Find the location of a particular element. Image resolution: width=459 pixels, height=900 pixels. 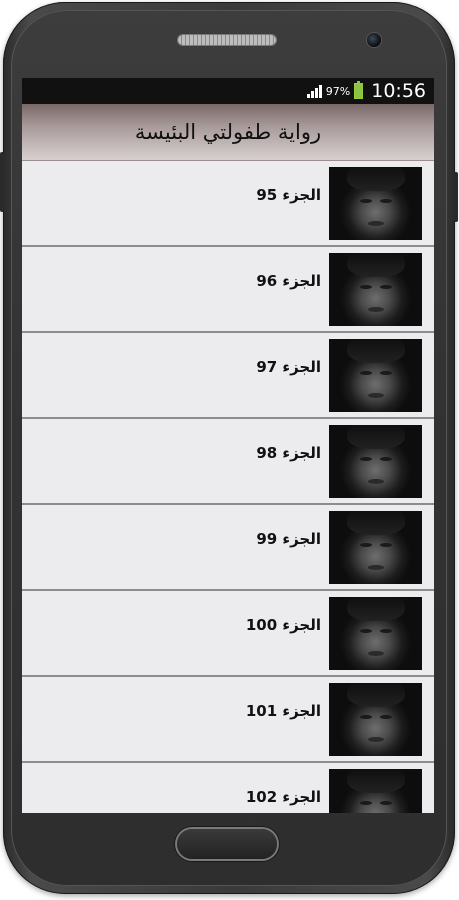

list-item-label: الجزء 100 is located at coordinates (283, 625).